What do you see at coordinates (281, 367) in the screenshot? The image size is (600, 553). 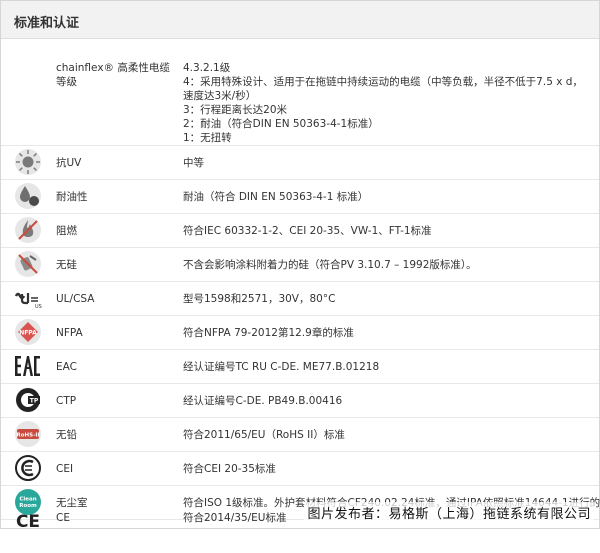 I see `row-value: 经认证编号TC RU C-DE. ME77.B.01218` at bounding box center [281, 367].